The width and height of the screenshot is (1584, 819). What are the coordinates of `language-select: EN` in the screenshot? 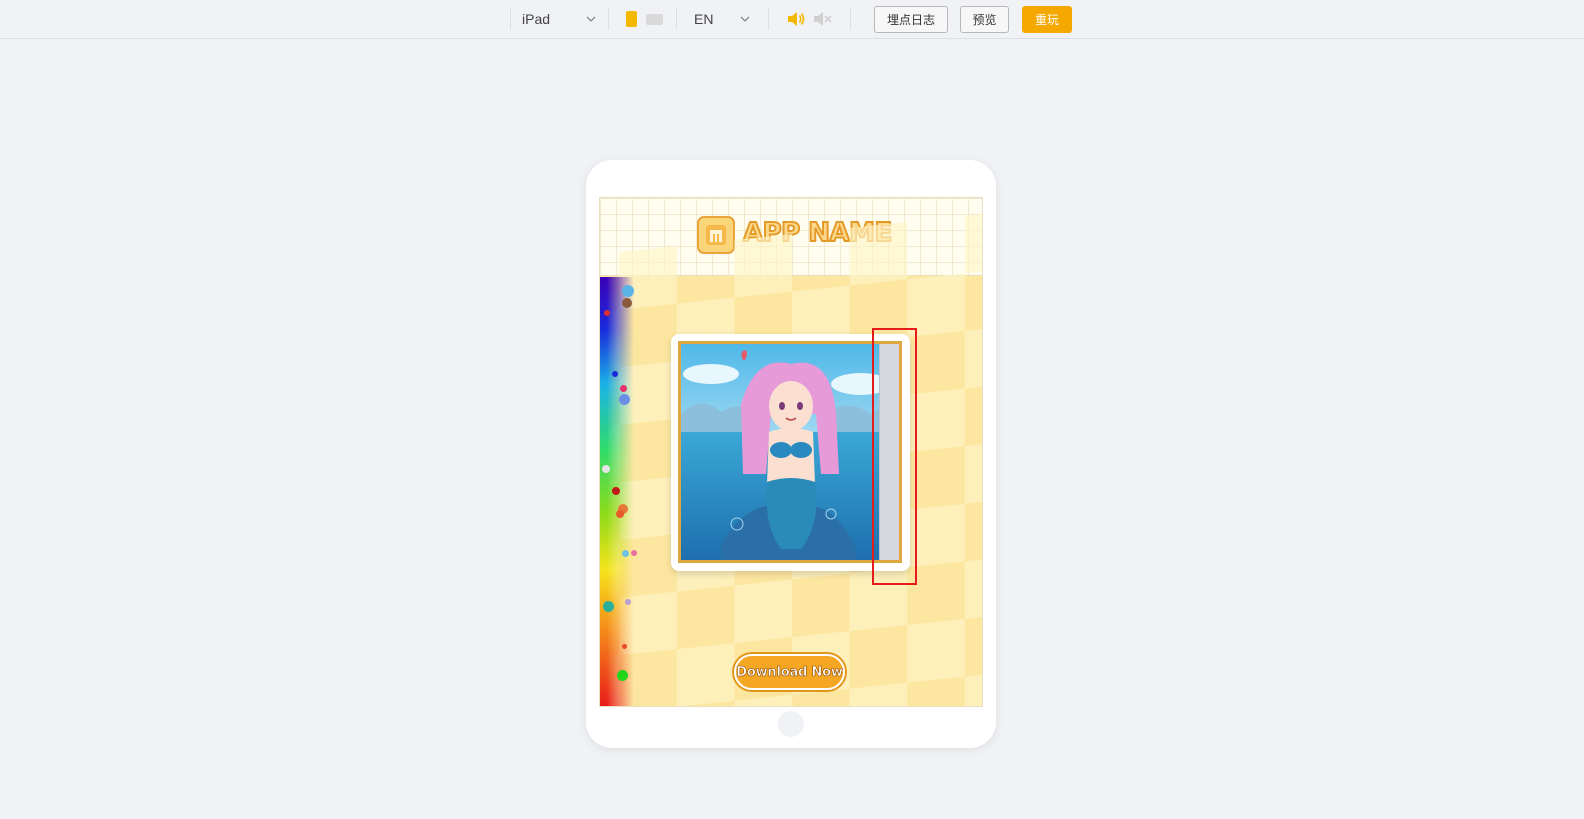 It's located at (719, 19).